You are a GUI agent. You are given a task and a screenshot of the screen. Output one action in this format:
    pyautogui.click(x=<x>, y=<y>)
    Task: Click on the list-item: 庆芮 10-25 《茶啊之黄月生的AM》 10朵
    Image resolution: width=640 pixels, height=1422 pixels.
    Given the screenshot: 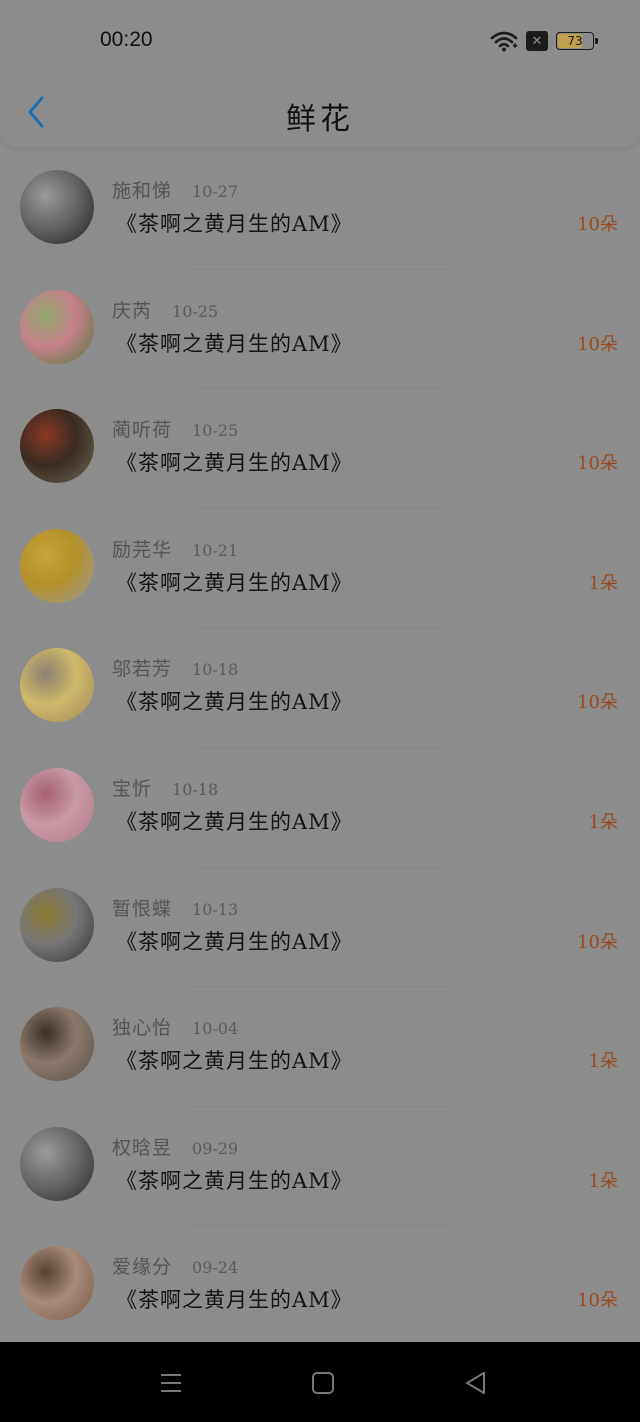 What is the action you would take?
    pyautogui.click(x=320, y=330)
    